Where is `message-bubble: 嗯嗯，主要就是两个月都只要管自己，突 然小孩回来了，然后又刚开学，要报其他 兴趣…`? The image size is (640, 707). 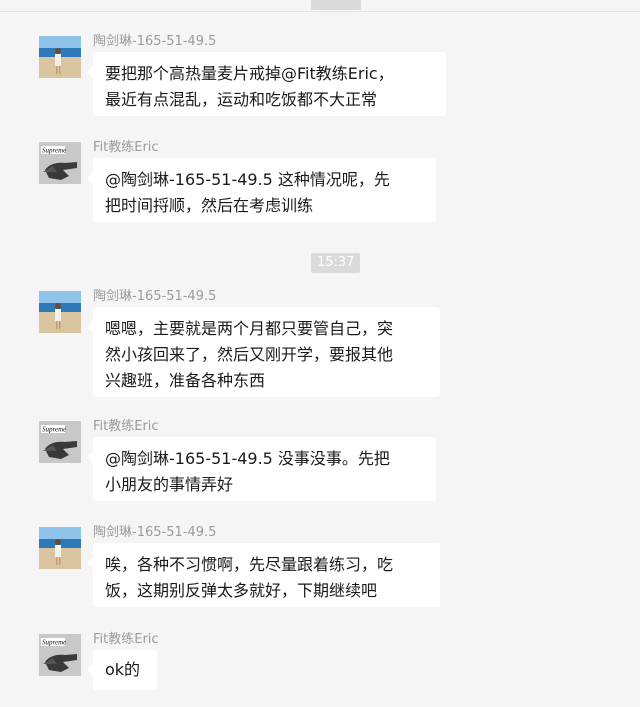
message-bubble: 嗯嗯，主要就是两个月都只要管自己，突 然小孩回来了，然后又刚开学，要报其他 兴趣… is located at coordinates (263, 352).